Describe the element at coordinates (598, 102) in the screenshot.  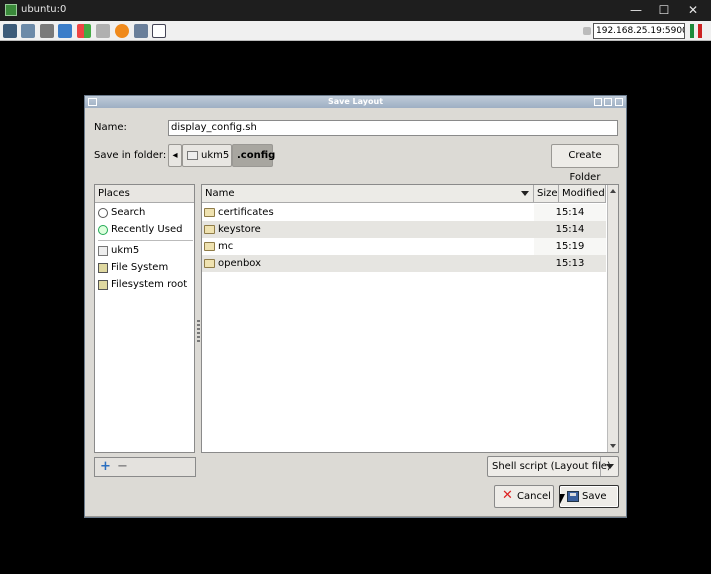
I see `dialog-minimize-icon` at that location.